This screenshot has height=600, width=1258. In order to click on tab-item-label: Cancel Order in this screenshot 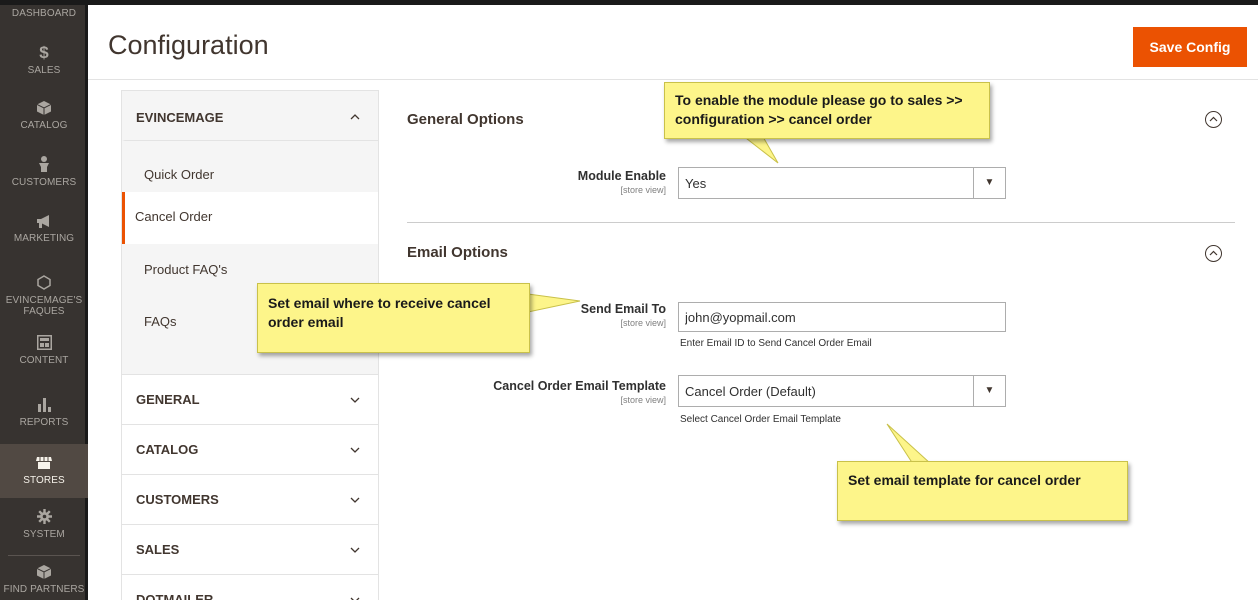, I will do `click(174, 216)`.